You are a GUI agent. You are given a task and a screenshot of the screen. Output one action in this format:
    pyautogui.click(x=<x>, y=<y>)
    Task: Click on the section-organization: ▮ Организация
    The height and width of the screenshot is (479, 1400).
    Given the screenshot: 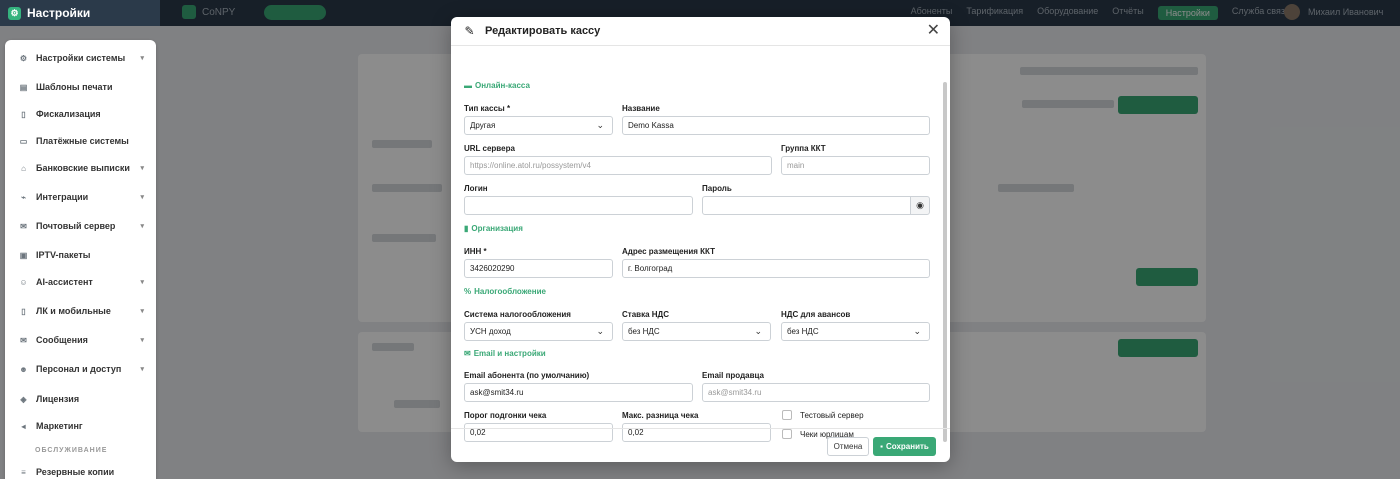 What is the action you would take?
    pyautogui.click(x=493, y=228)
    